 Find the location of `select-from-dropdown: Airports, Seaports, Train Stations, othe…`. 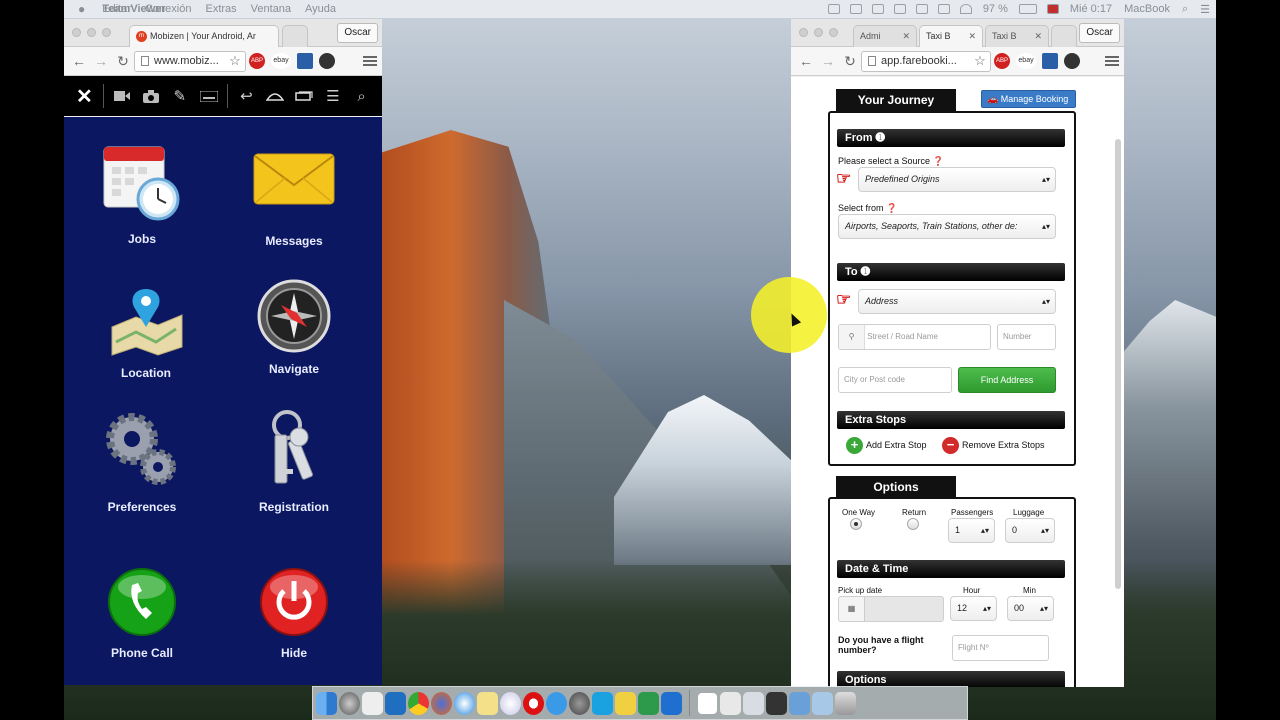

select-from-dropdown: Airports, Seaports, Train Stations, othe… is located at coordinates (947, 226).